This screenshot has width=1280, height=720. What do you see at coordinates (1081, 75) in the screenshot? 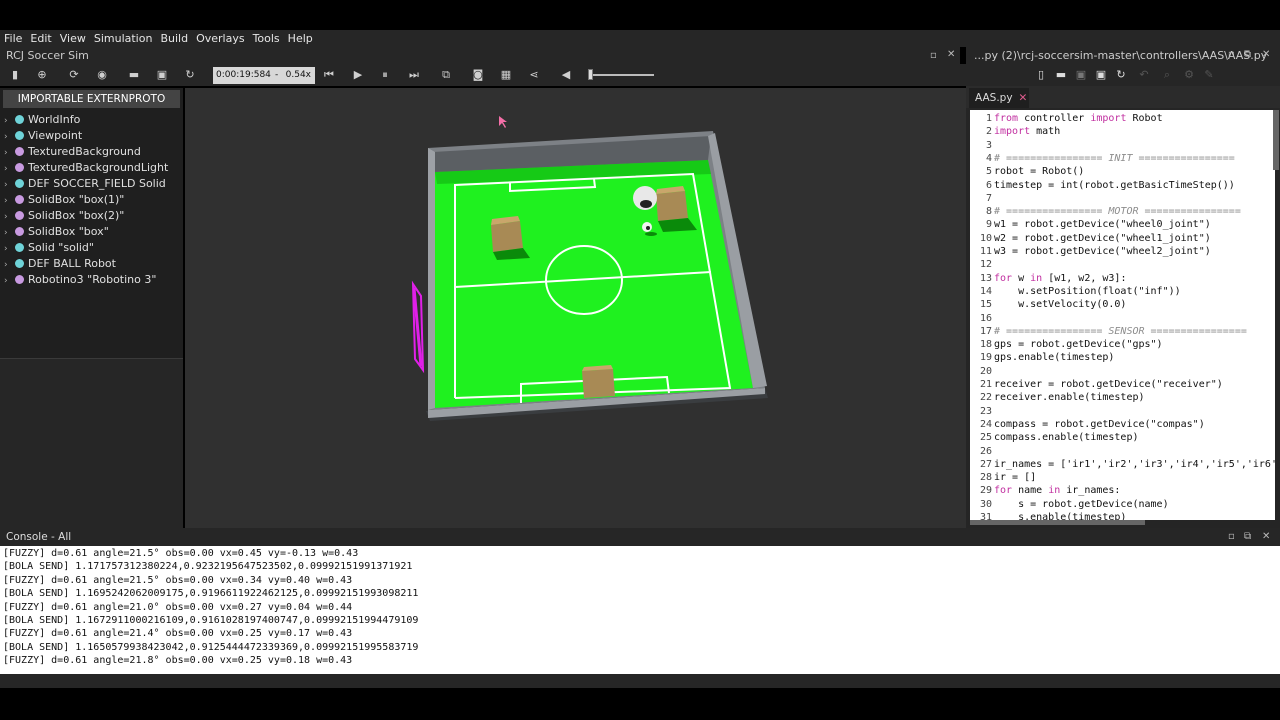
I see `save-as-icon: ▣` at bounding box center [1081, 75].